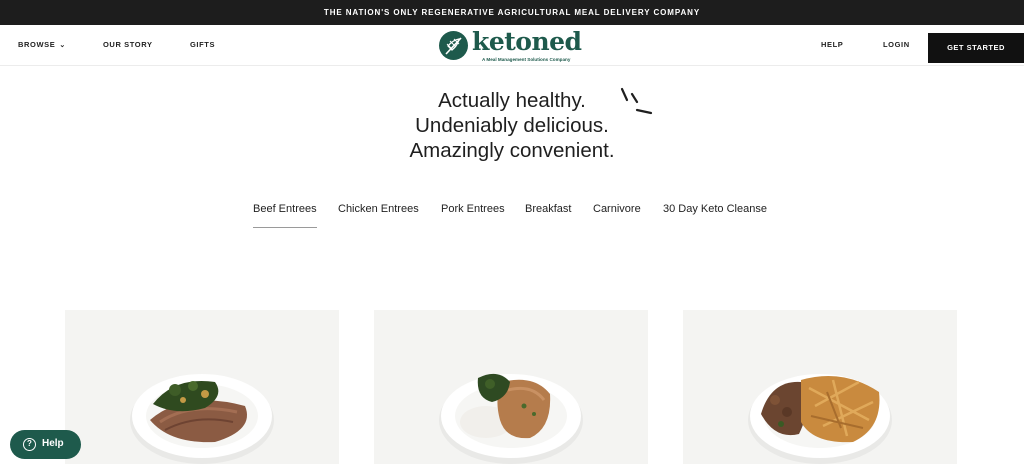  What do you see at coordinates (512, 150) in the screenshot?
I see `hero-line-3: Amazingly convenient.` at bounding box center [512, 150].